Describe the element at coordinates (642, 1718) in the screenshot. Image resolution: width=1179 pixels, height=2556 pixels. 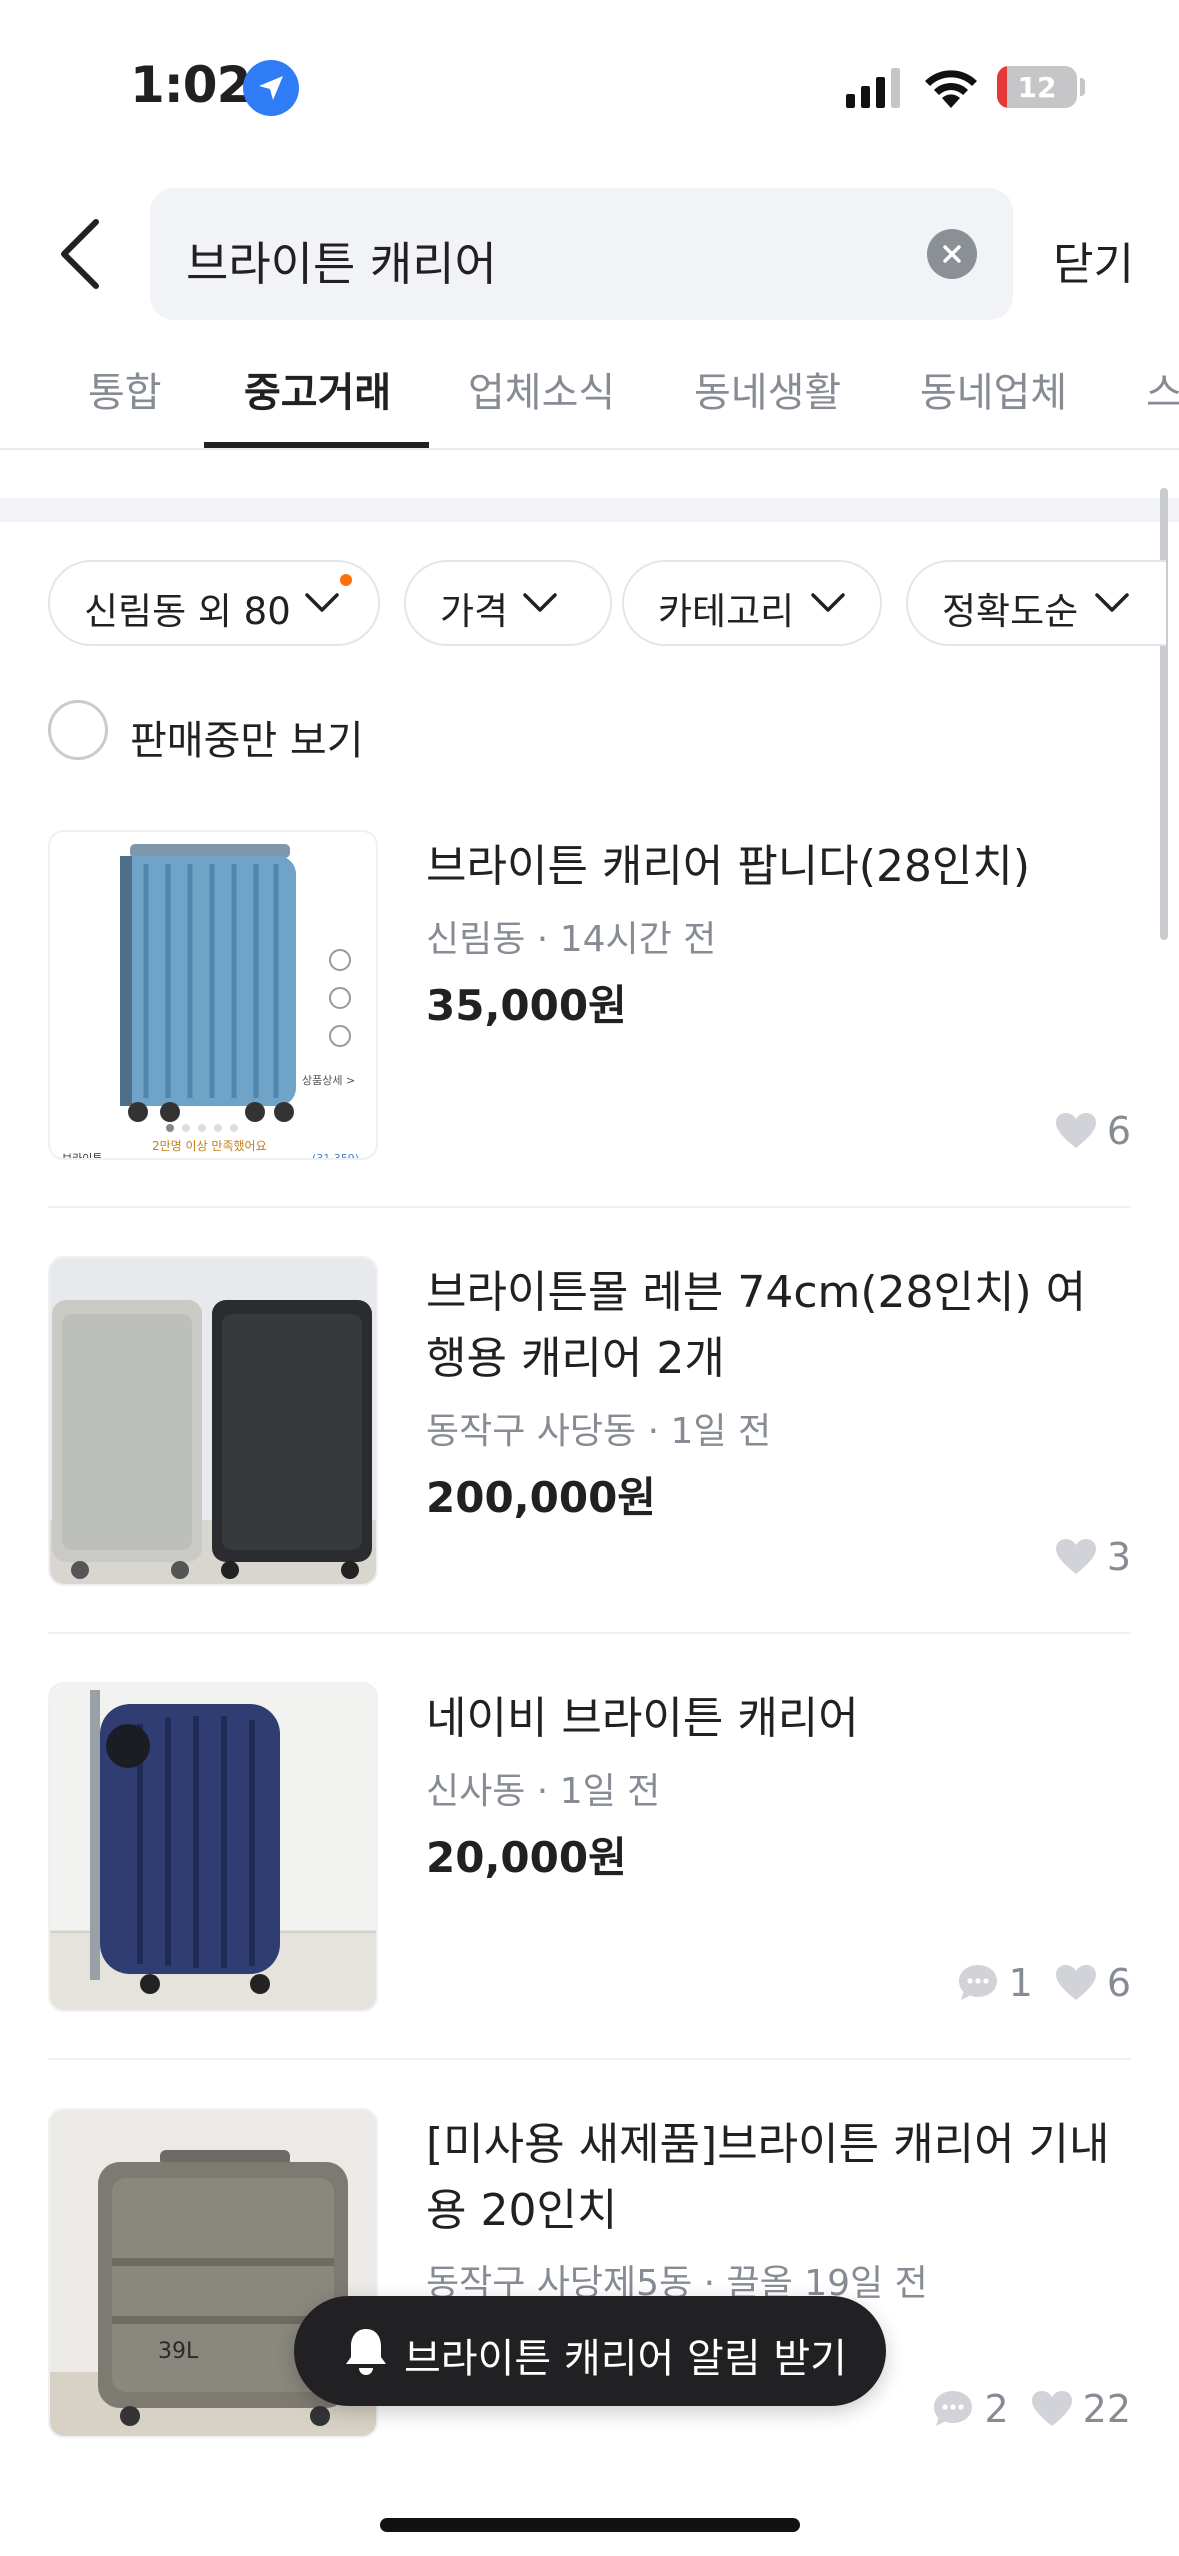
I see `listing-title: 네이비 브라이튼 캐리어` at that location.